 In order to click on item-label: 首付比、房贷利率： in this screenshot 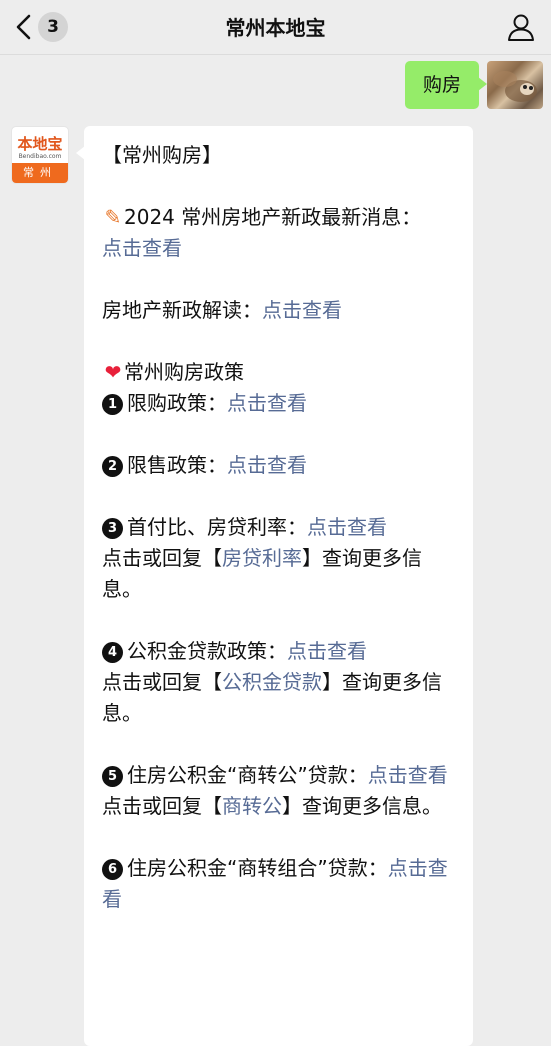, I will do `click(217, 527)`.